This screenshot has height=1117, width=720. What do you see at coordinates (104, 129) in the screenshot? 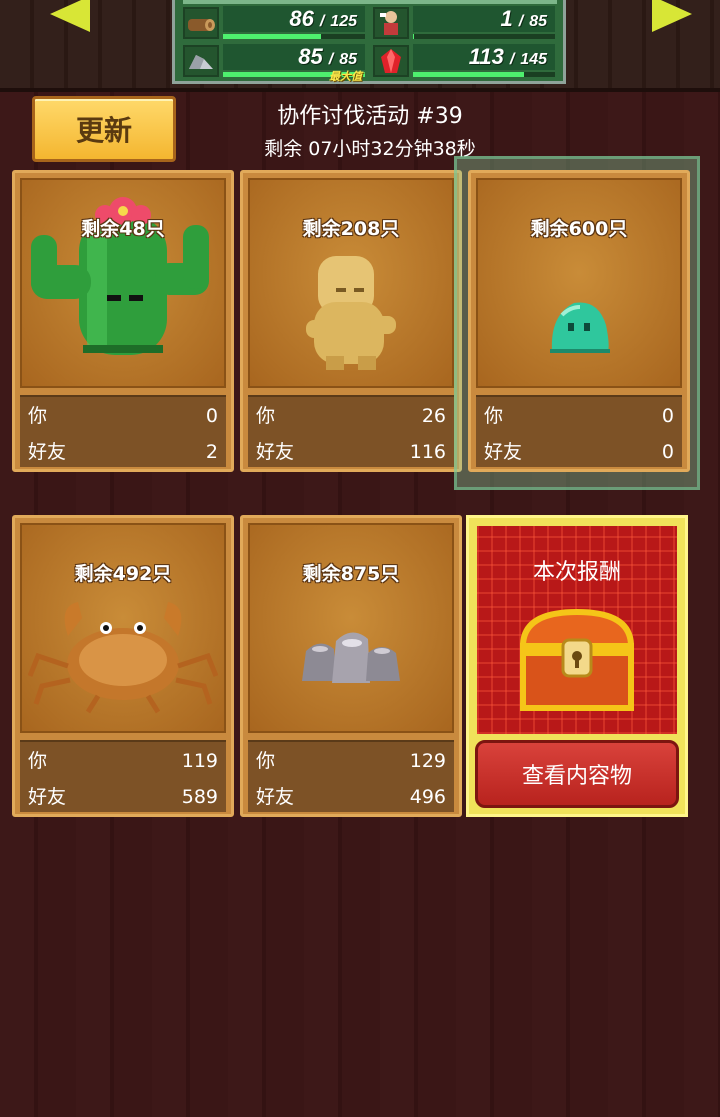
I see `refresh-button: 更新` at bounding box center [104, 129].